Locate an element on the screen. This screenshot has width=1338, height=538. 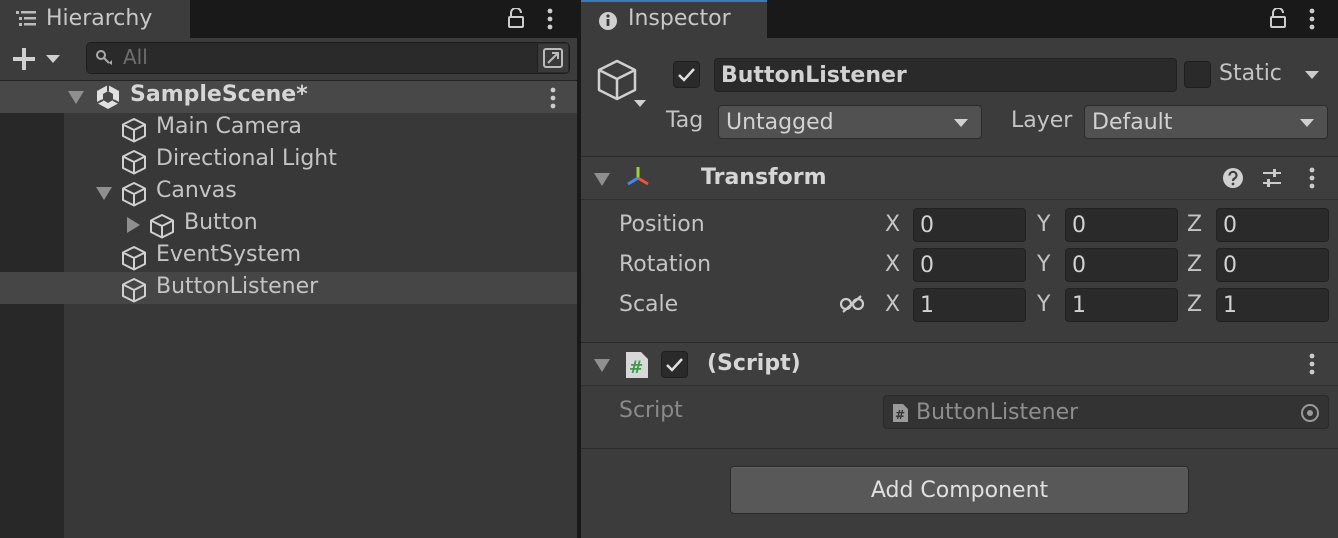
search-icon is located at coordinates (105, 58).